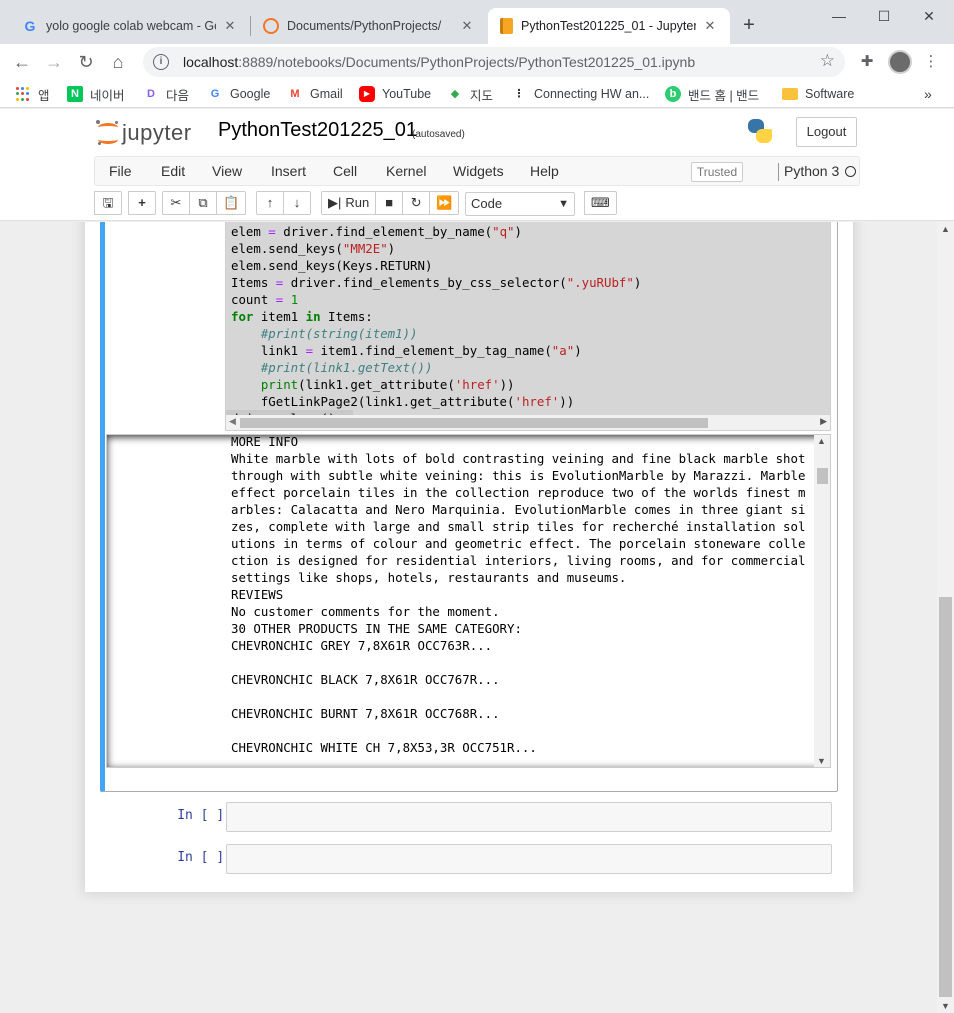  Describe the element at coordinates (120, 171) in the screenshot. I see `menu-file: File` at that location.